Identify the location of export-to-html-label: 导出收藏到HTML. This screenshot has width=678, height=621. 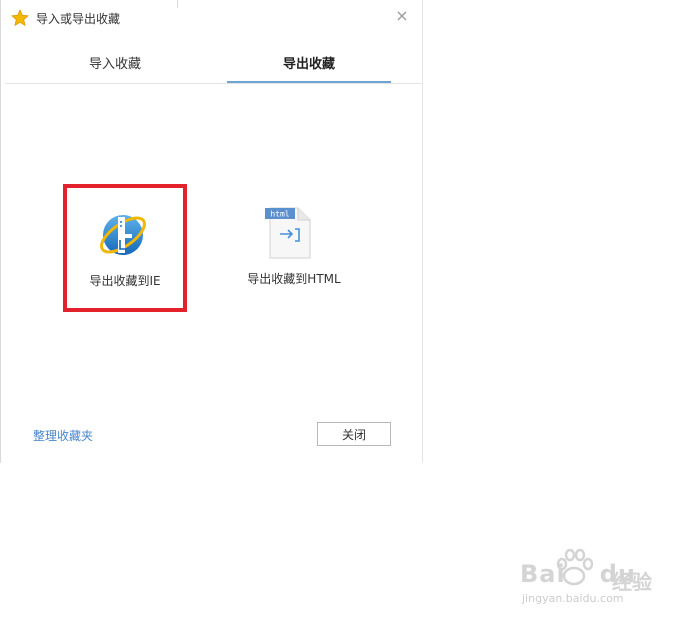
(294, 279).